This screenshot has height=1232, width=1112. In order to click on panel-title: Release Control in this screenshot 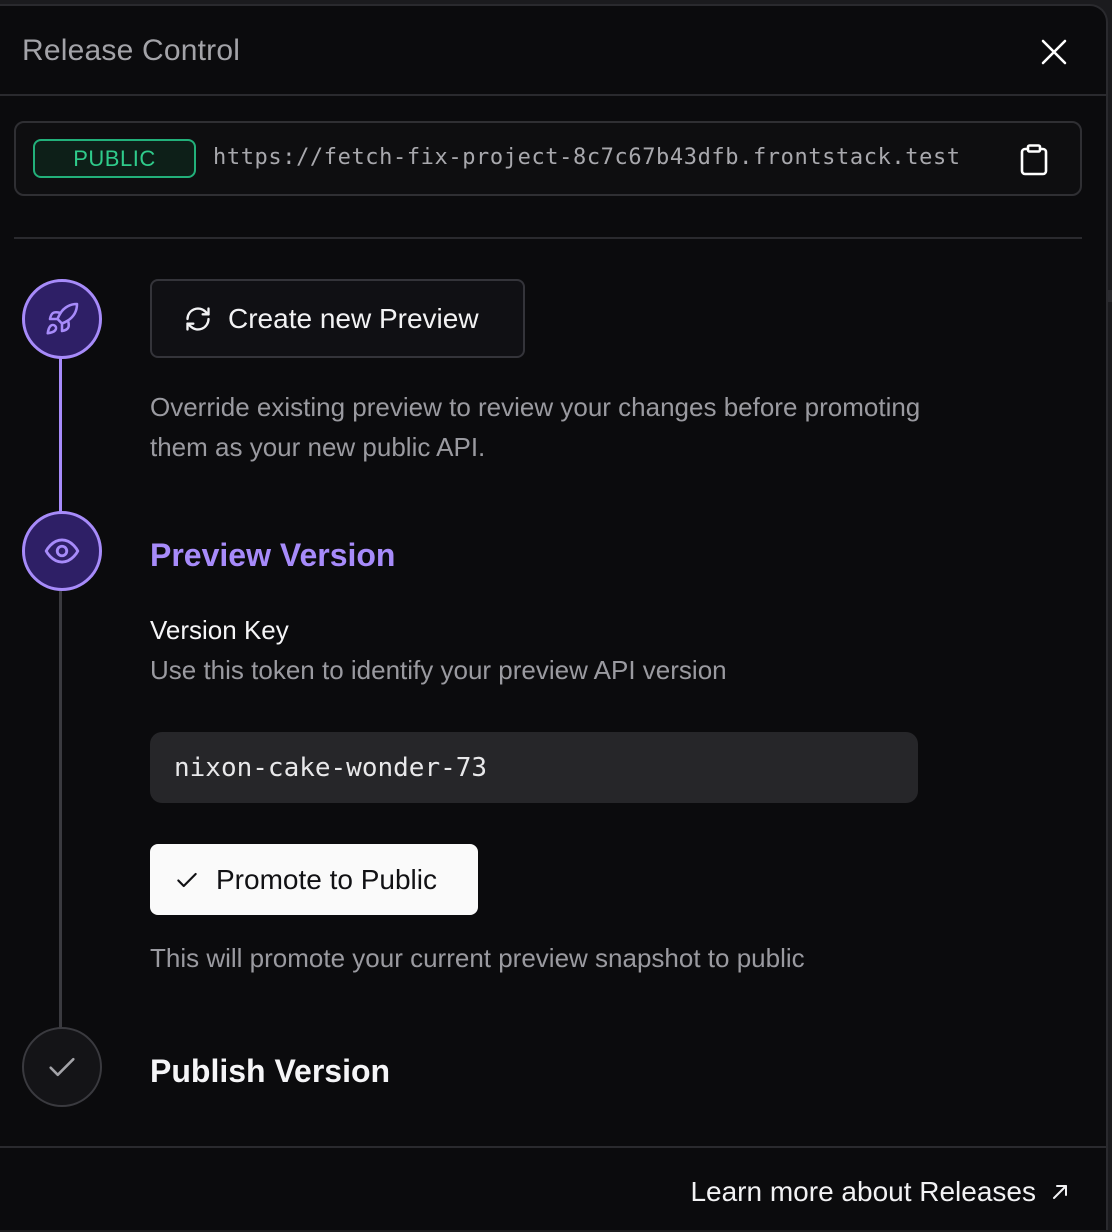, I will do `click(131, 50)`.